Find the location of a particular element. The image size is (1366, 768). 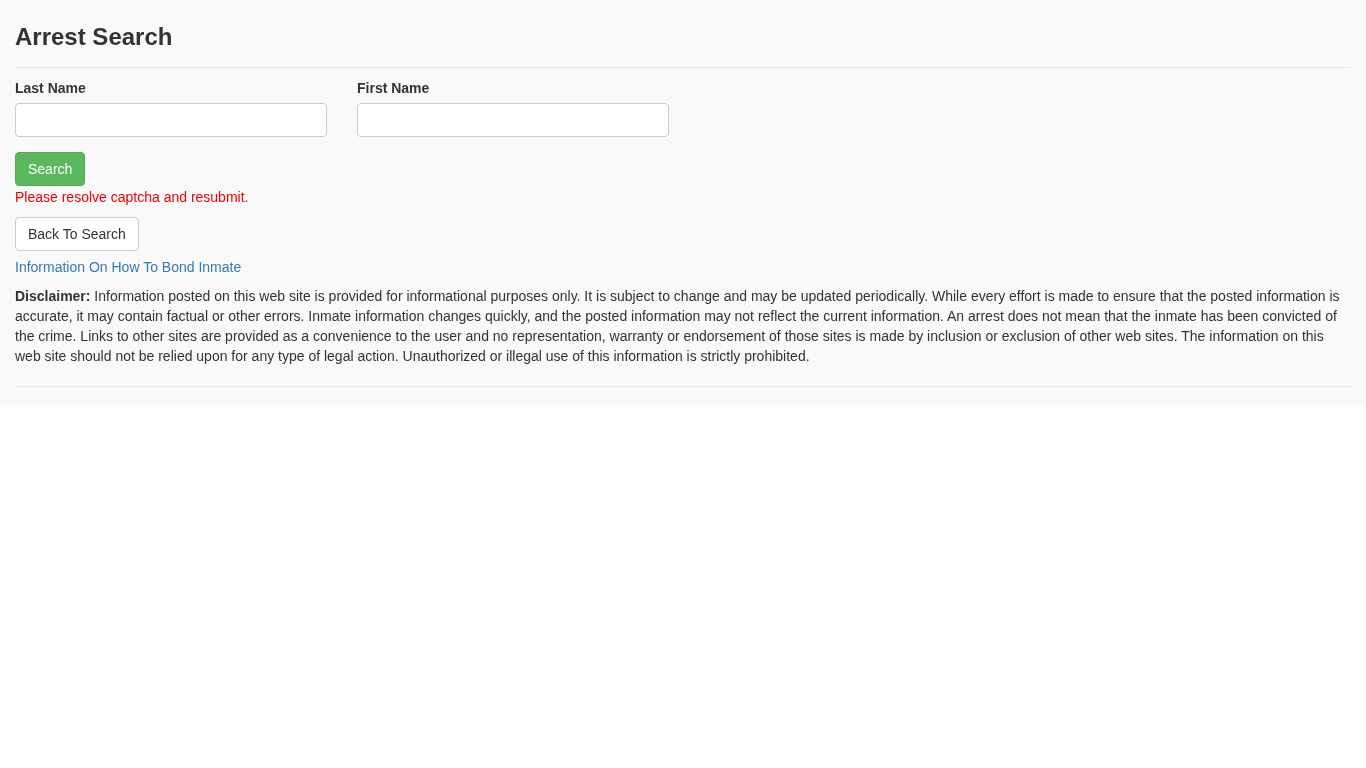

search-button: Search is located at coordinates (50, 169).